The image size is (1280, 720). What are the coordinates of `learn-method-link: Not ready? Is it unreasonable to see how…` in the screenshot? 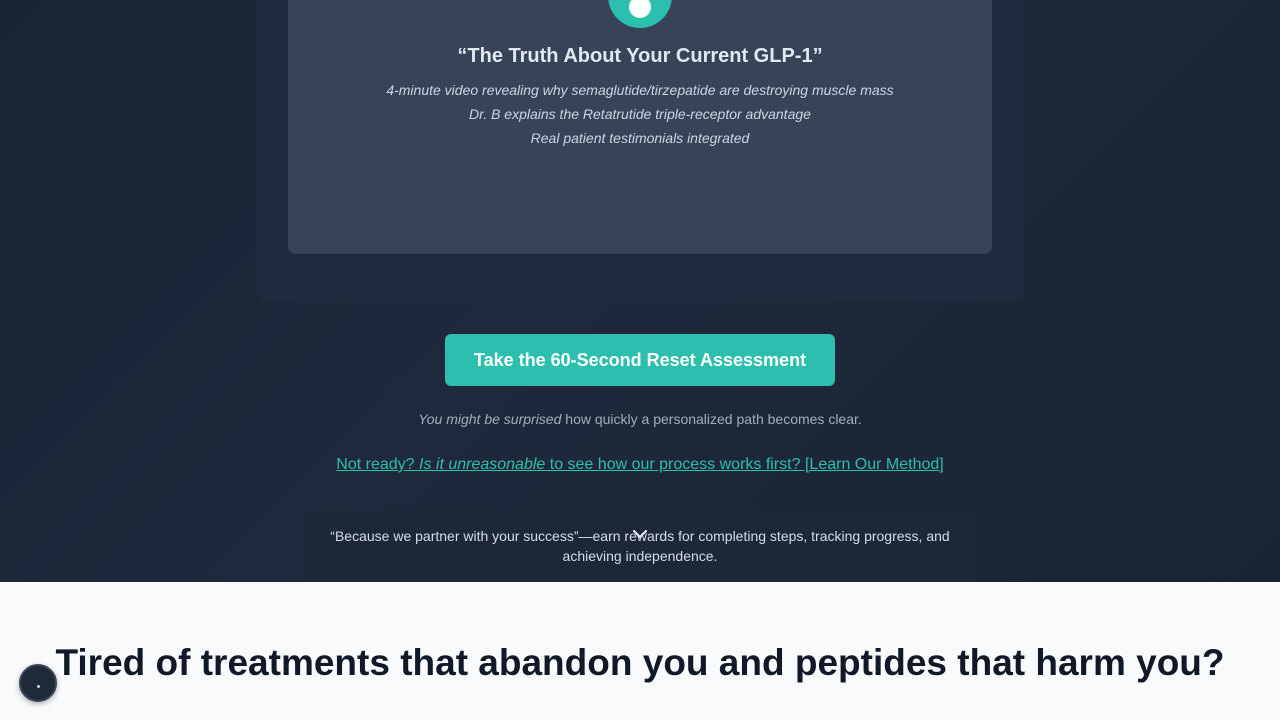 It's located at (640, 465).